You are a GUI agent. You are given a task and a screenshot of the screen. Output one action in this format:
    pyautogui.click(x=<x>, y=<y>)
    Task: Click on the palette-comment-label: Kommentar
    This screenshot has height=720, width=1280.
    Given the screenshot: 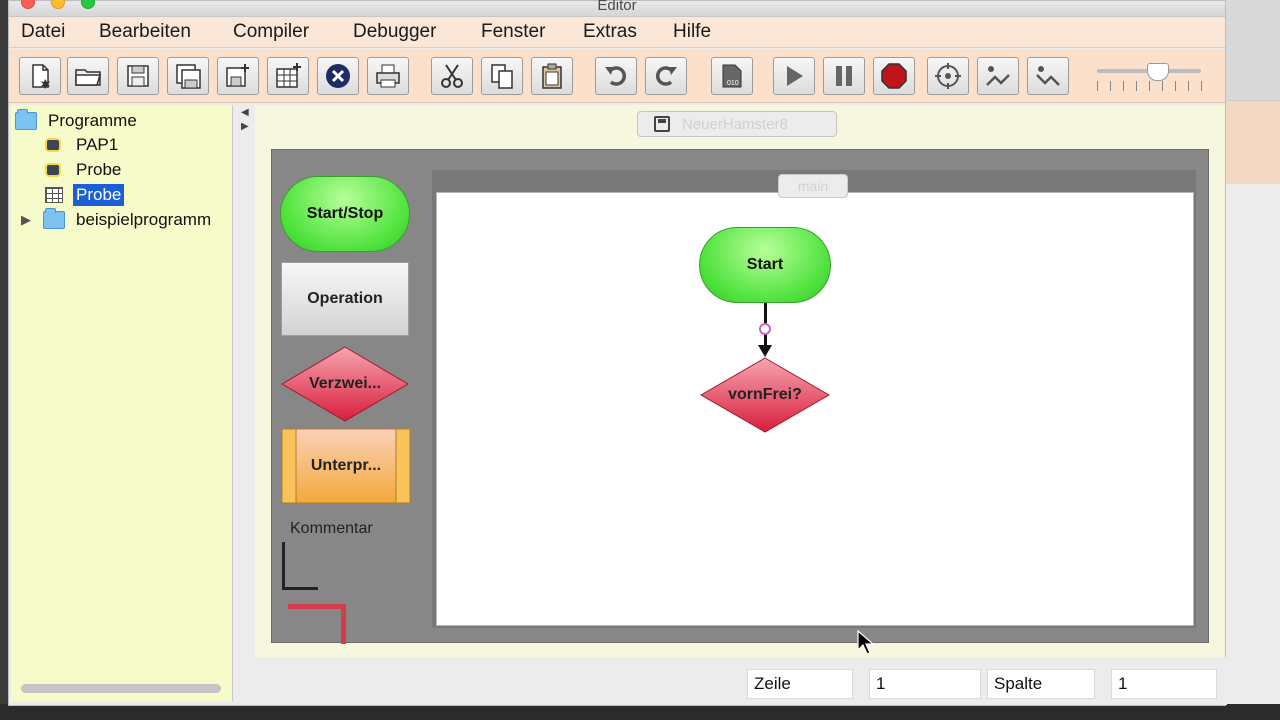 What is the action you would take?
    pyautogui.click(x=331, y=529)
    